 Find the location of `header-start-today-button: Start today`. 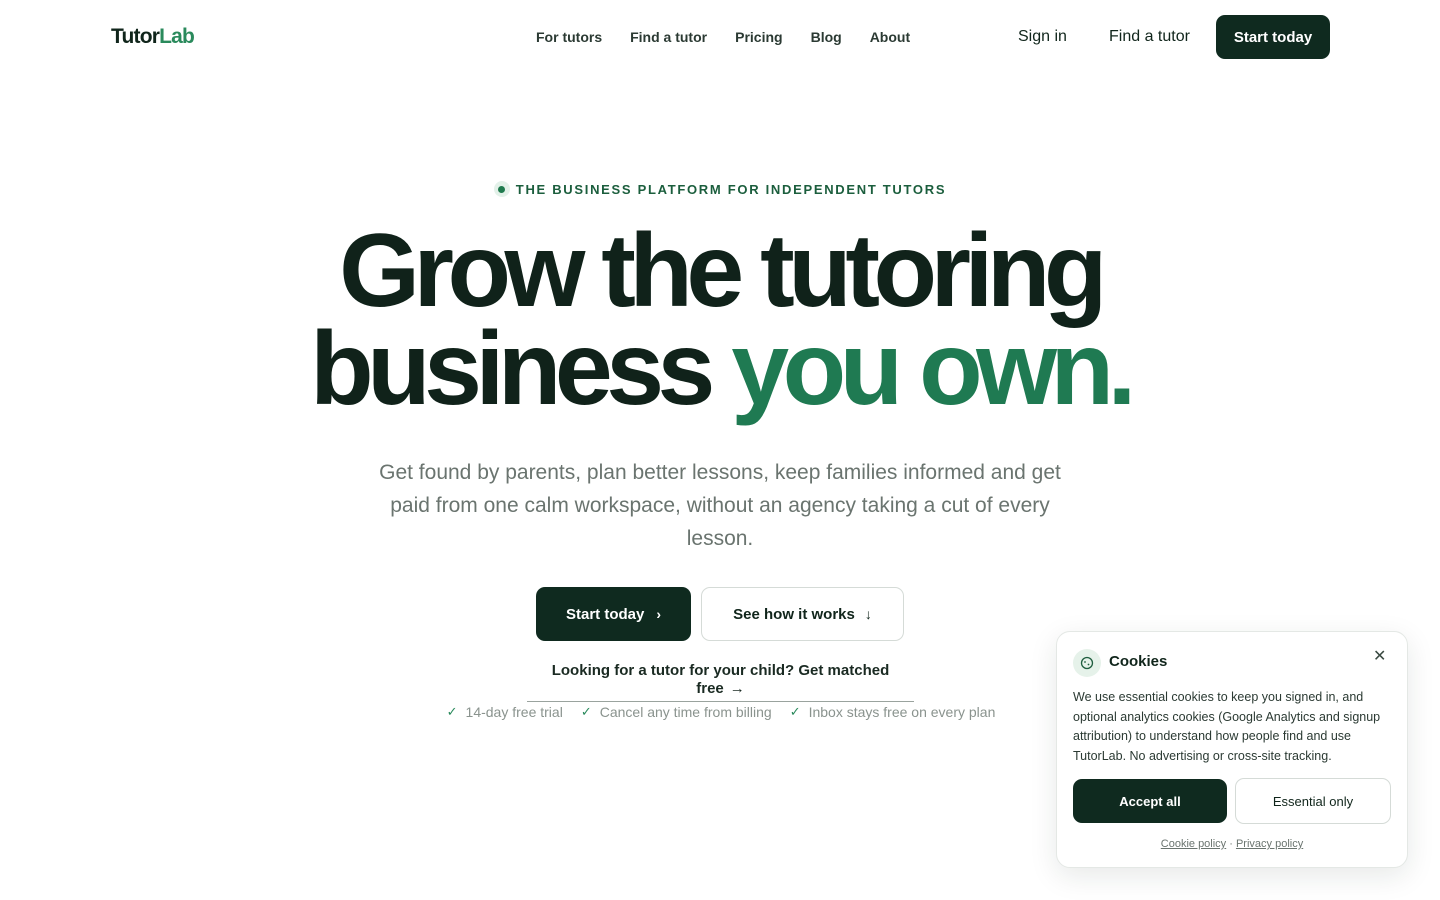

header-start-today-button: Start today is located at coordinates (1273, 37).